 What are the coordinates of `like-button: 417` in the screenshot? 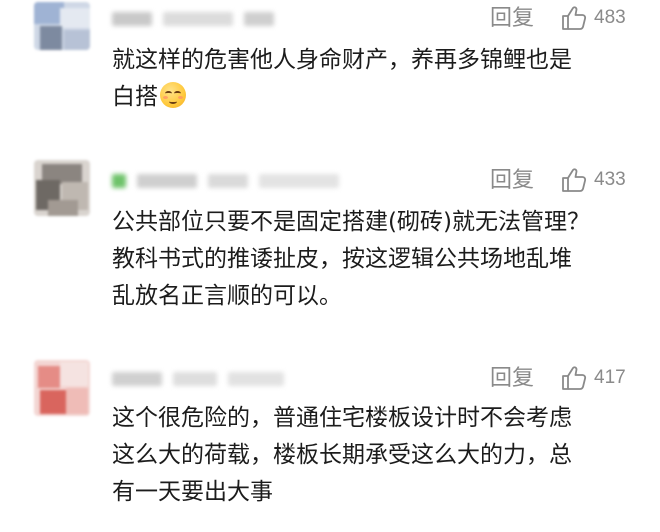 It's located at (593, 378).